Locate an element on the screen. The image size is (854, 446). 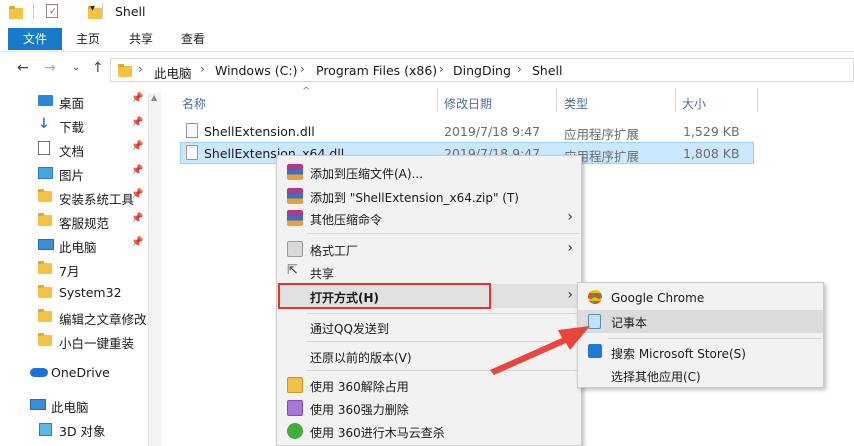
menu-item-search-store: 搜索 Microsoft Store(S) is located at coordinates (700, 352).